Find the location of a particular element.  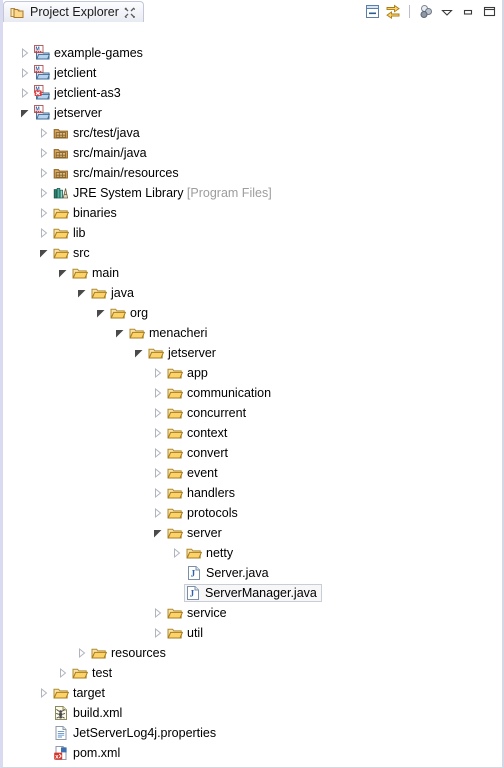

view-menu-filter-button is located at coordinates (426, 12).